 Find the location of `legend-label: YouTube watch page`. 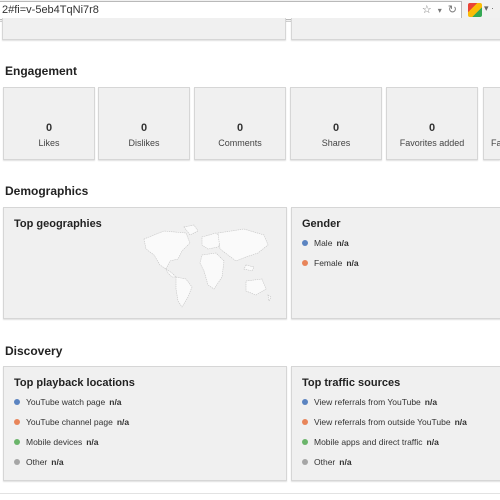

legend-label: YouTube watch page is located at coordinates (66, 402).